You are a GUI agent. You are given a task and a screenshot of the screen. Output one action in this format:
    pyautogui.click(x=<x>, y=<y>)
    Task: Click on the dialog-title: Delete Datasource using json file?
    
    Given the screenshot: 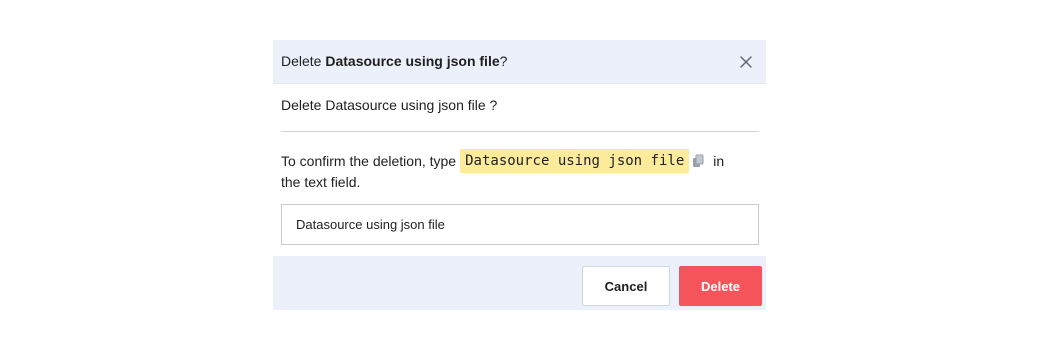 What is the action you would take?
    pyautogui.click(x=394, y=61)
    